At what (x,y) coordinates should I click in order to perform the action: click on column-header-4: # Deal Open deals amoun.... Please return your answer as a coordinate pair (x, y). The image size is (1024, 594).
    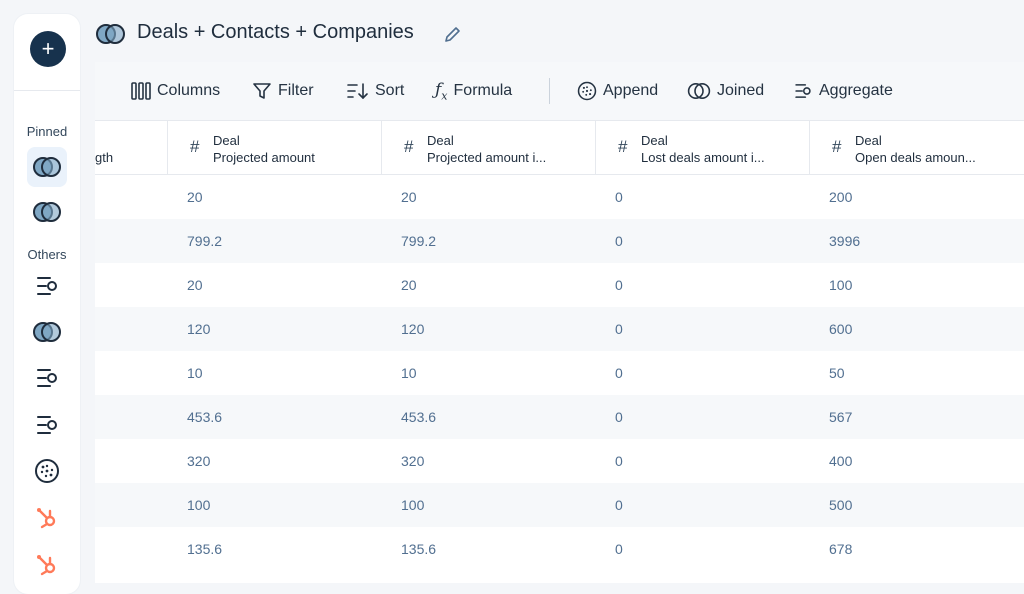
    Looking at the image, I should click on (916, 147).